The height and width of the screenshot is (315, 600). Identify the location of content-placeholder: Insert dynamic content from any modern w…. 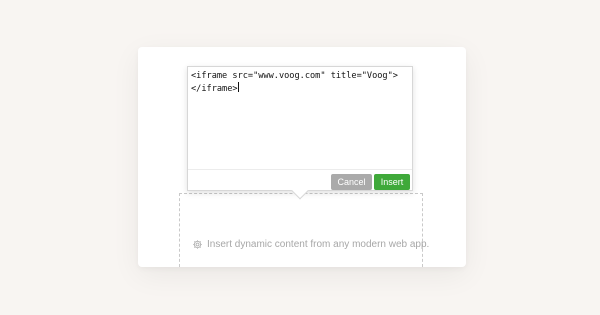
(304, 230).